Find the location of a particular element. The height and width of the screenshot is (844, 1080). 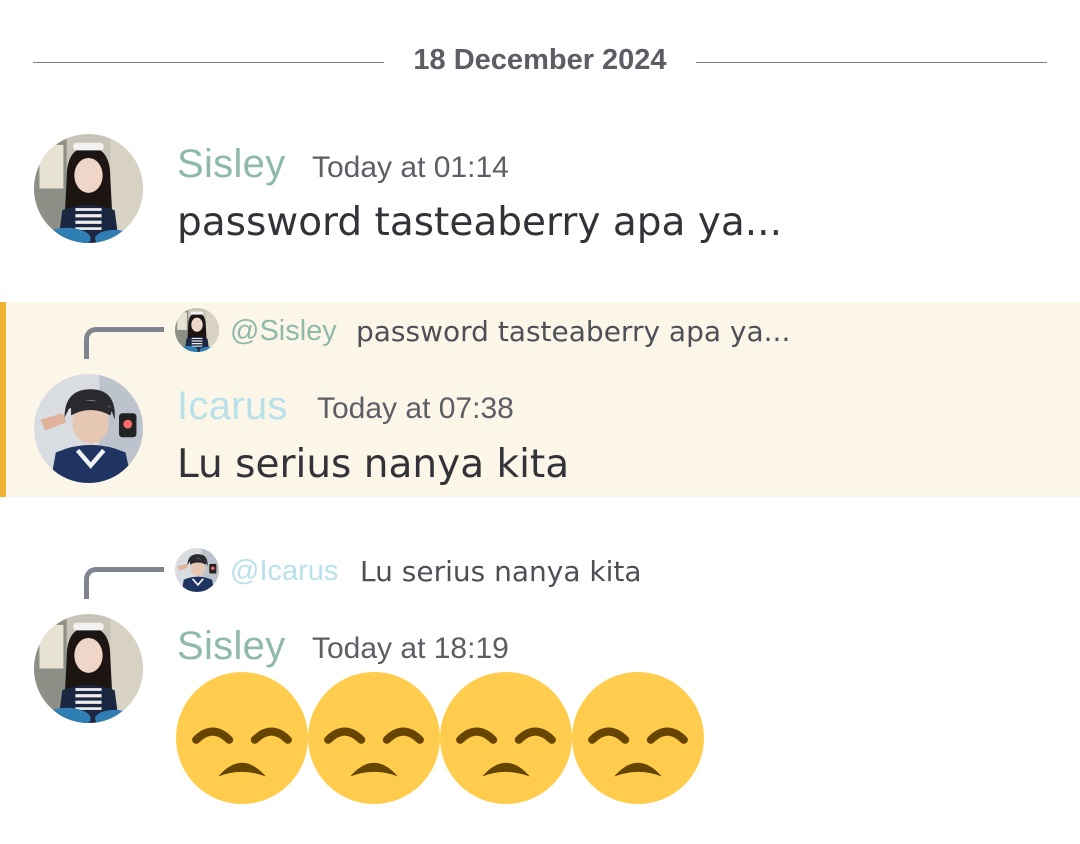

message-timestamp: Today at 01:14 is located at coordinates (410, 167).